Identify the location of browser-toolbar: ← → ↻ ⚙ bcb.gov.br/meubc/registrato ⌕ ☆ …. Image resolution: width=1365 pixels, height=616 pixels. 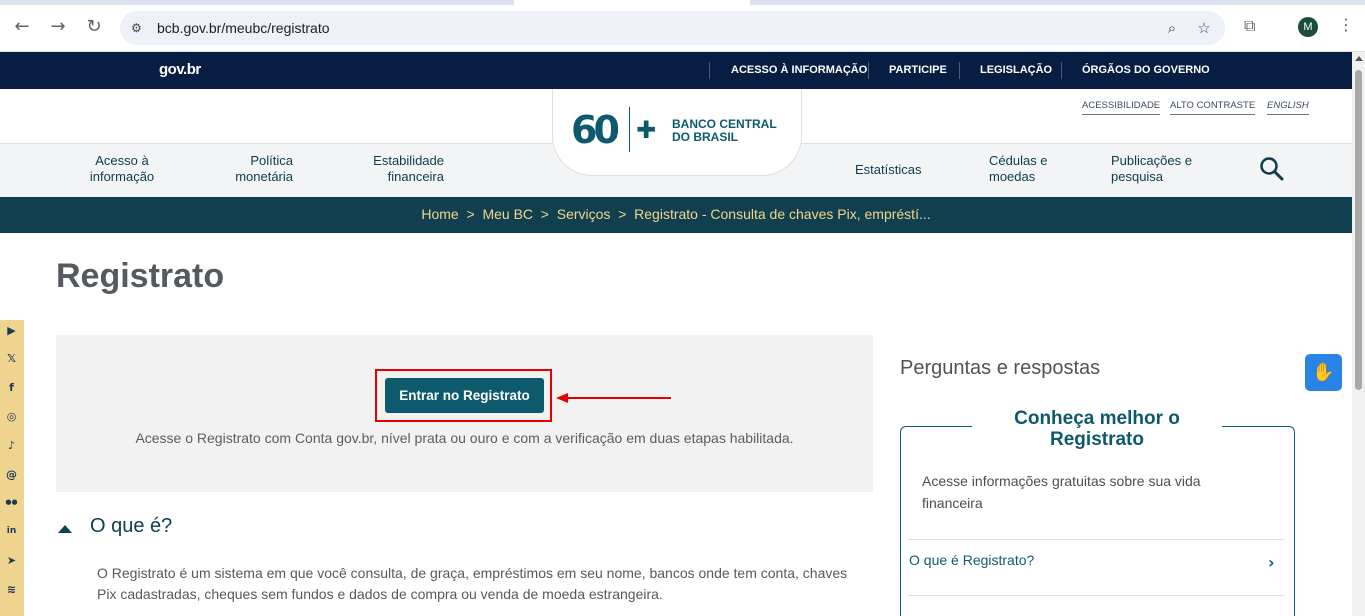
(682, 26).